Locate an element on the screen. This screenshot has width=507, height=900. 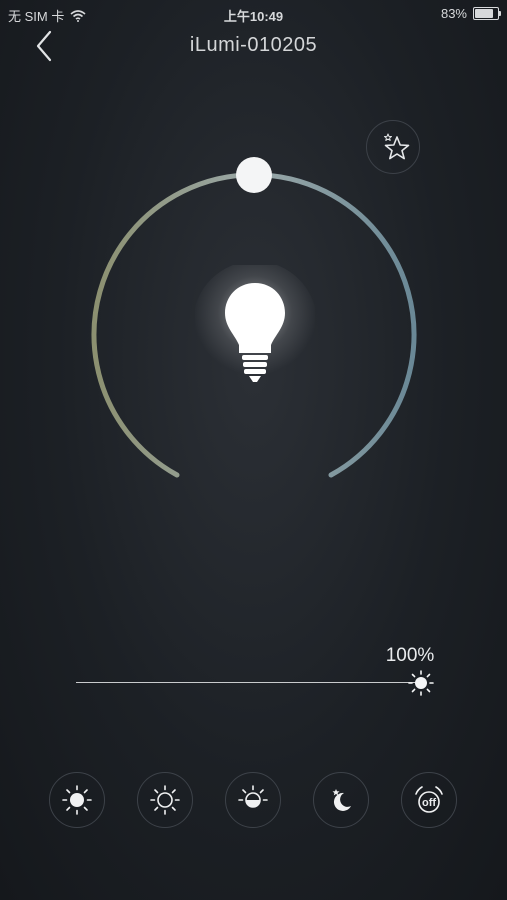
alarm-off-icon: off is located at coordinates (429, 799).